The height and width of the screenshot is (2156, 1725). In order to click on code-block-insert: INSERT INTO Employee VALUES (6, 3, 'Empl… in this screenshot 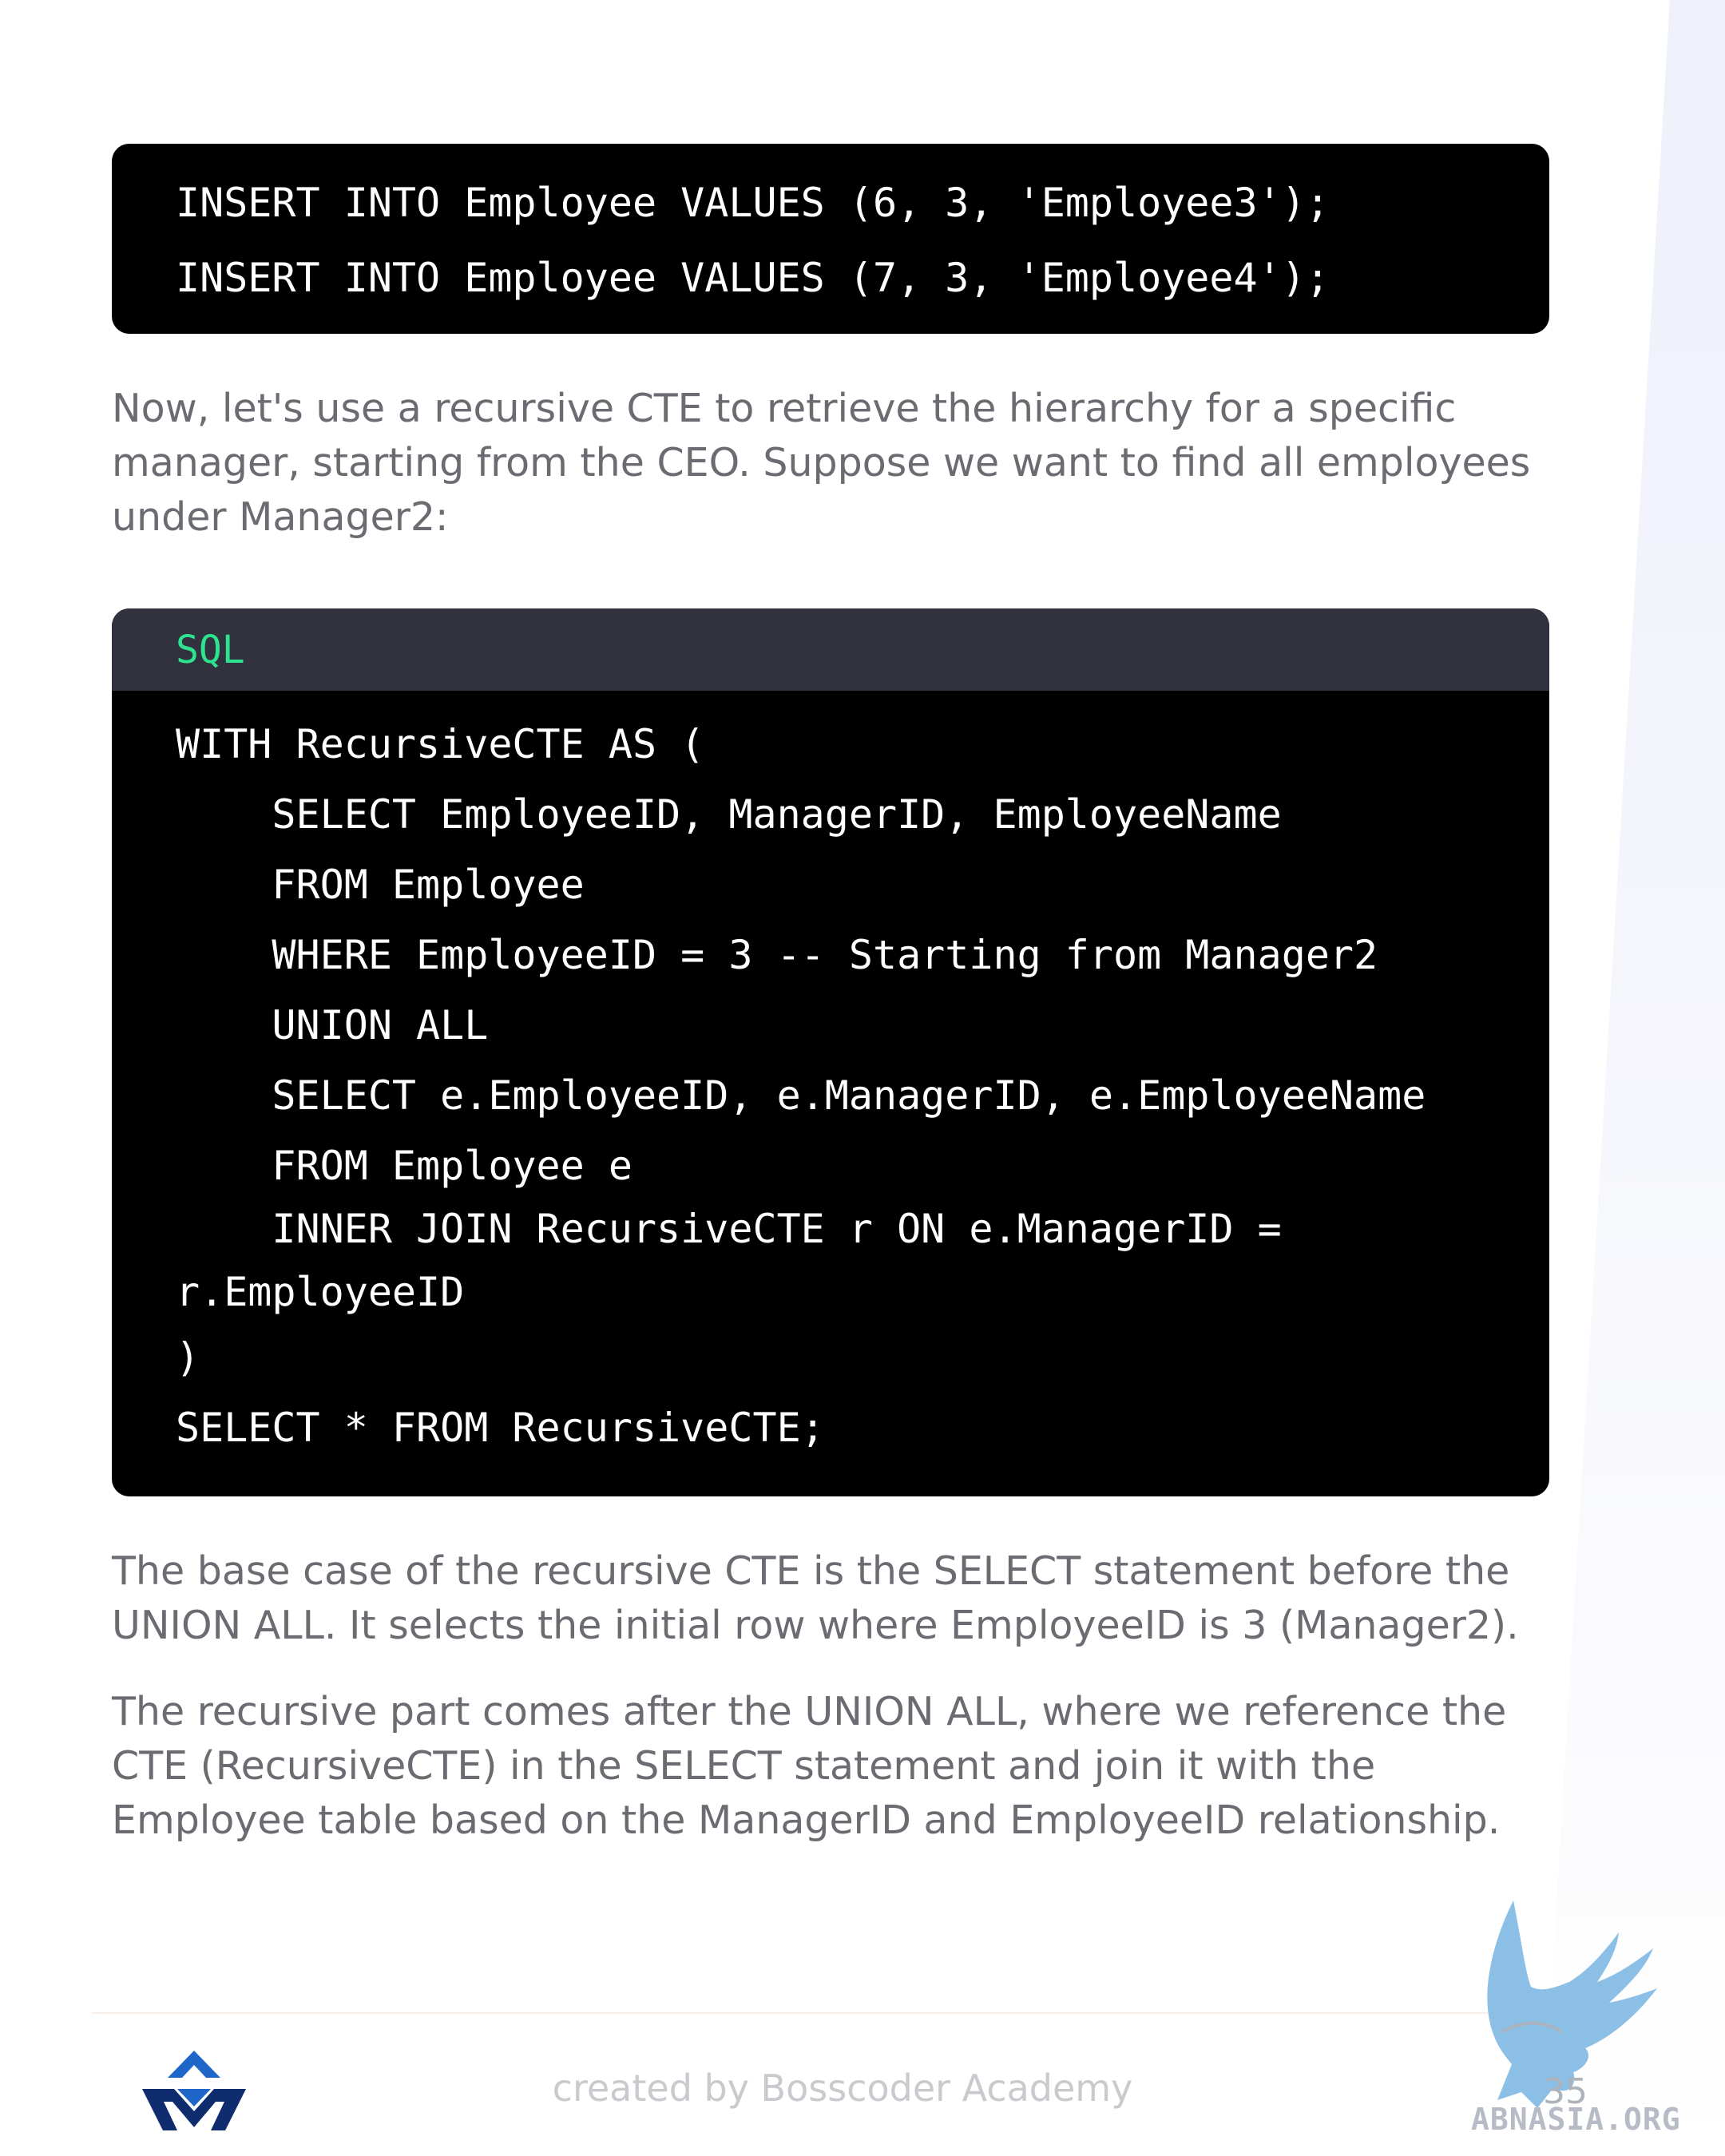, I will do `click(830, 239)`.